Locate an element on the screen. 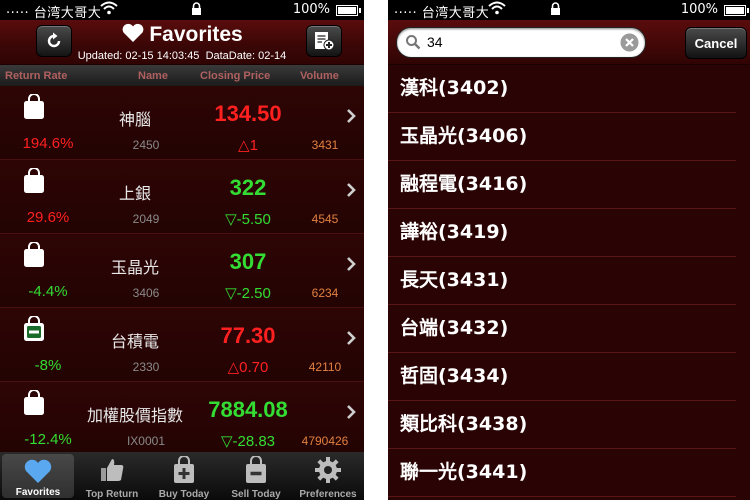 The height and width of the screenshot is (500, 750). document-add-icon is located at coordinates (325, 41).